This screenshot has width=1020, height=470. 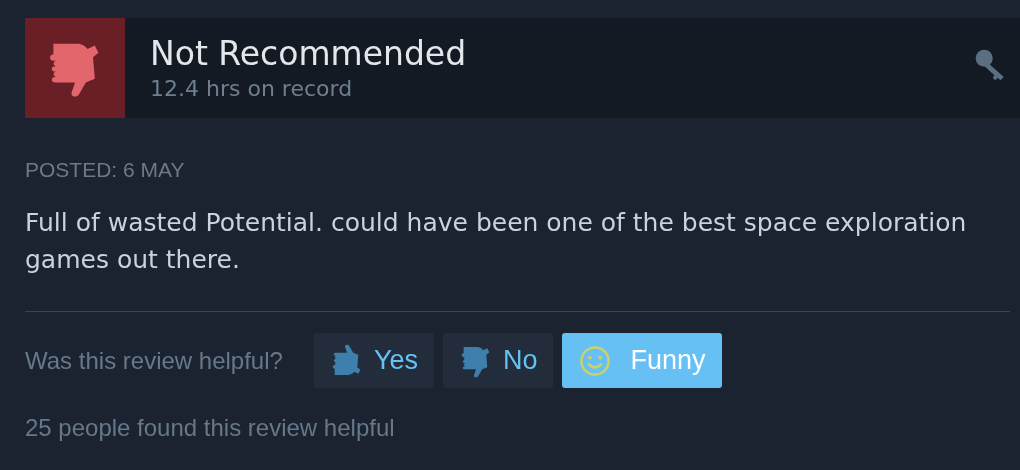 I want to click on vote-button: No, so click(x=498, y=360).